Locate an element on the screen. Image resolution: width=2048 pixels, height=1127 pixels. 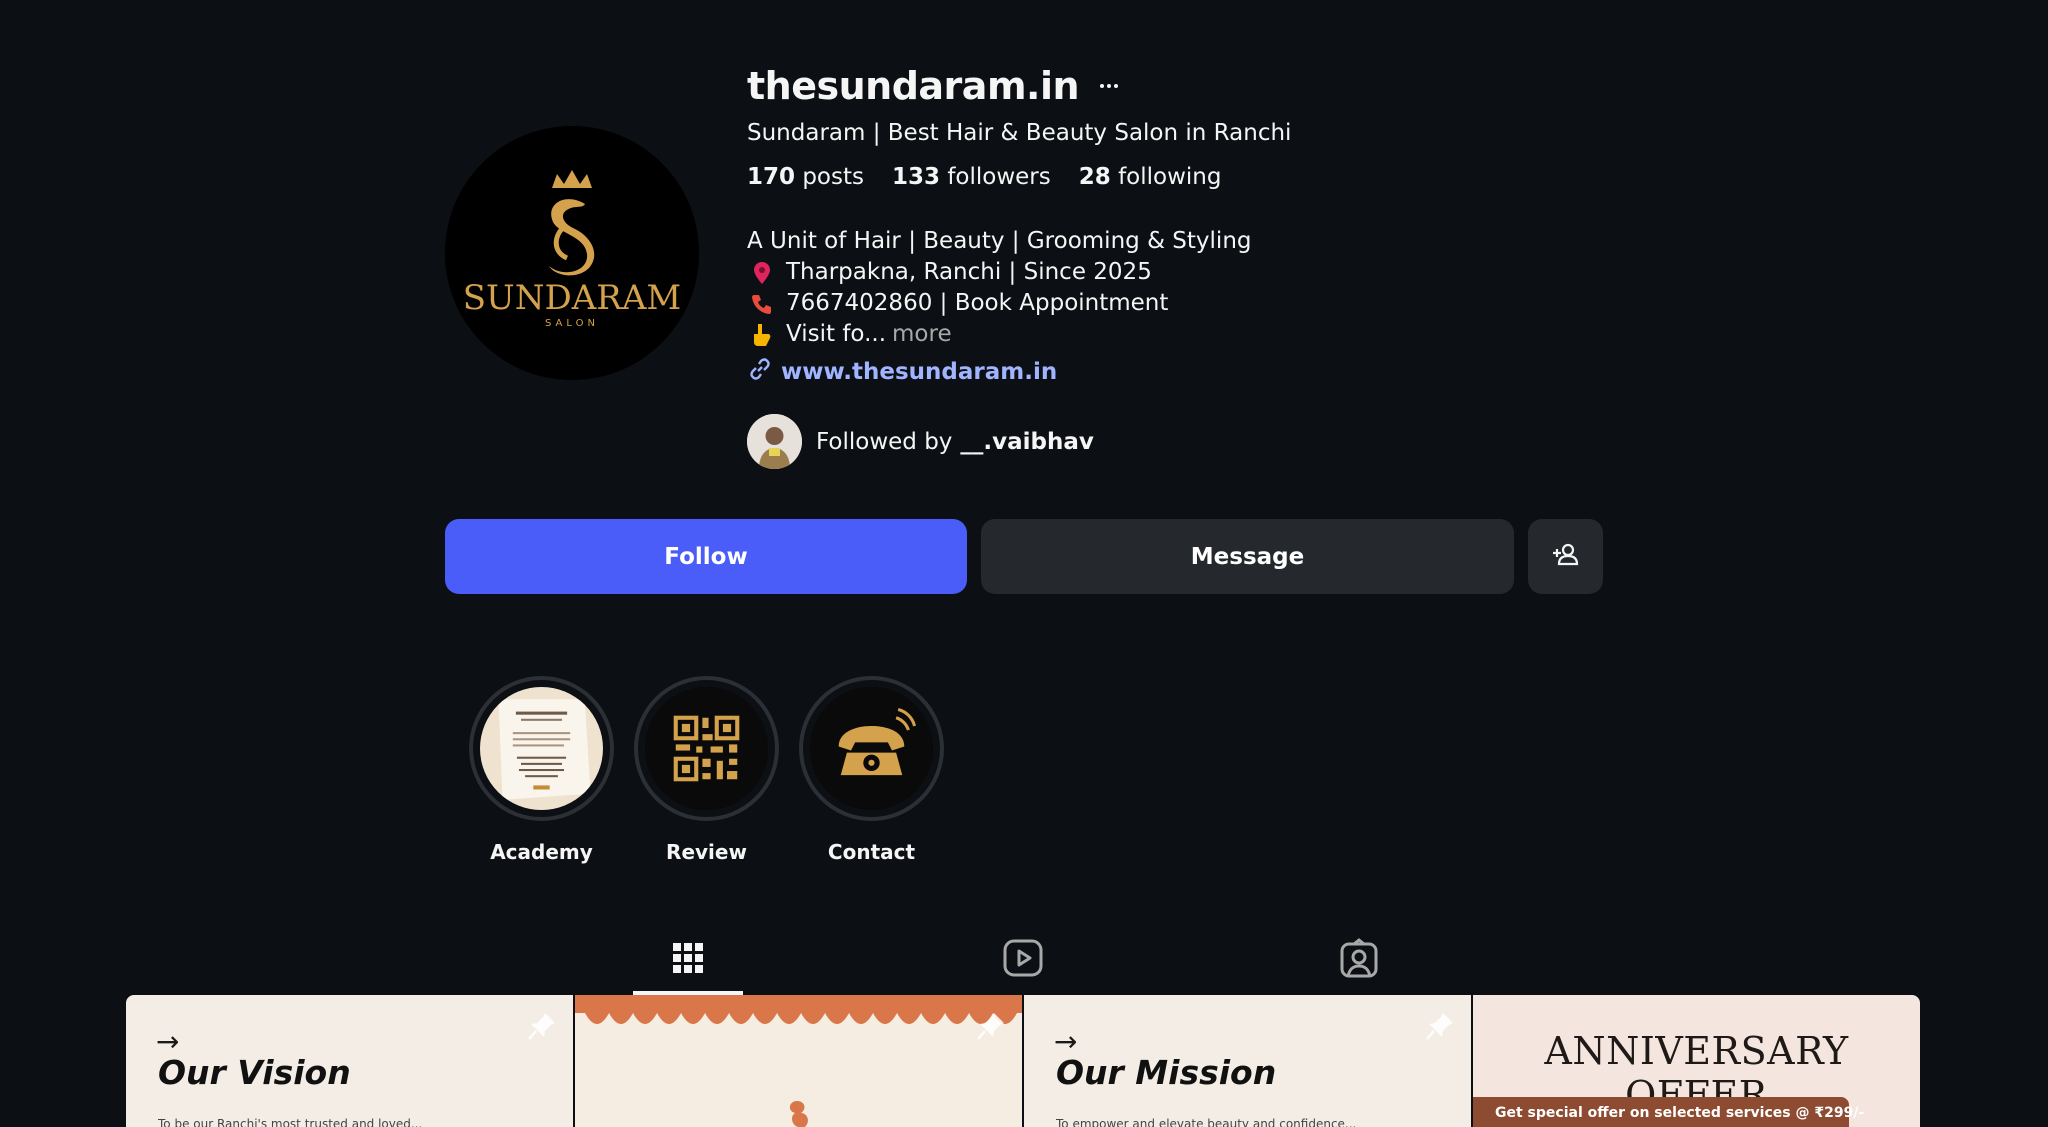
followed-by: Followed by __.vaibhav is located at coordinates (1097, 441).